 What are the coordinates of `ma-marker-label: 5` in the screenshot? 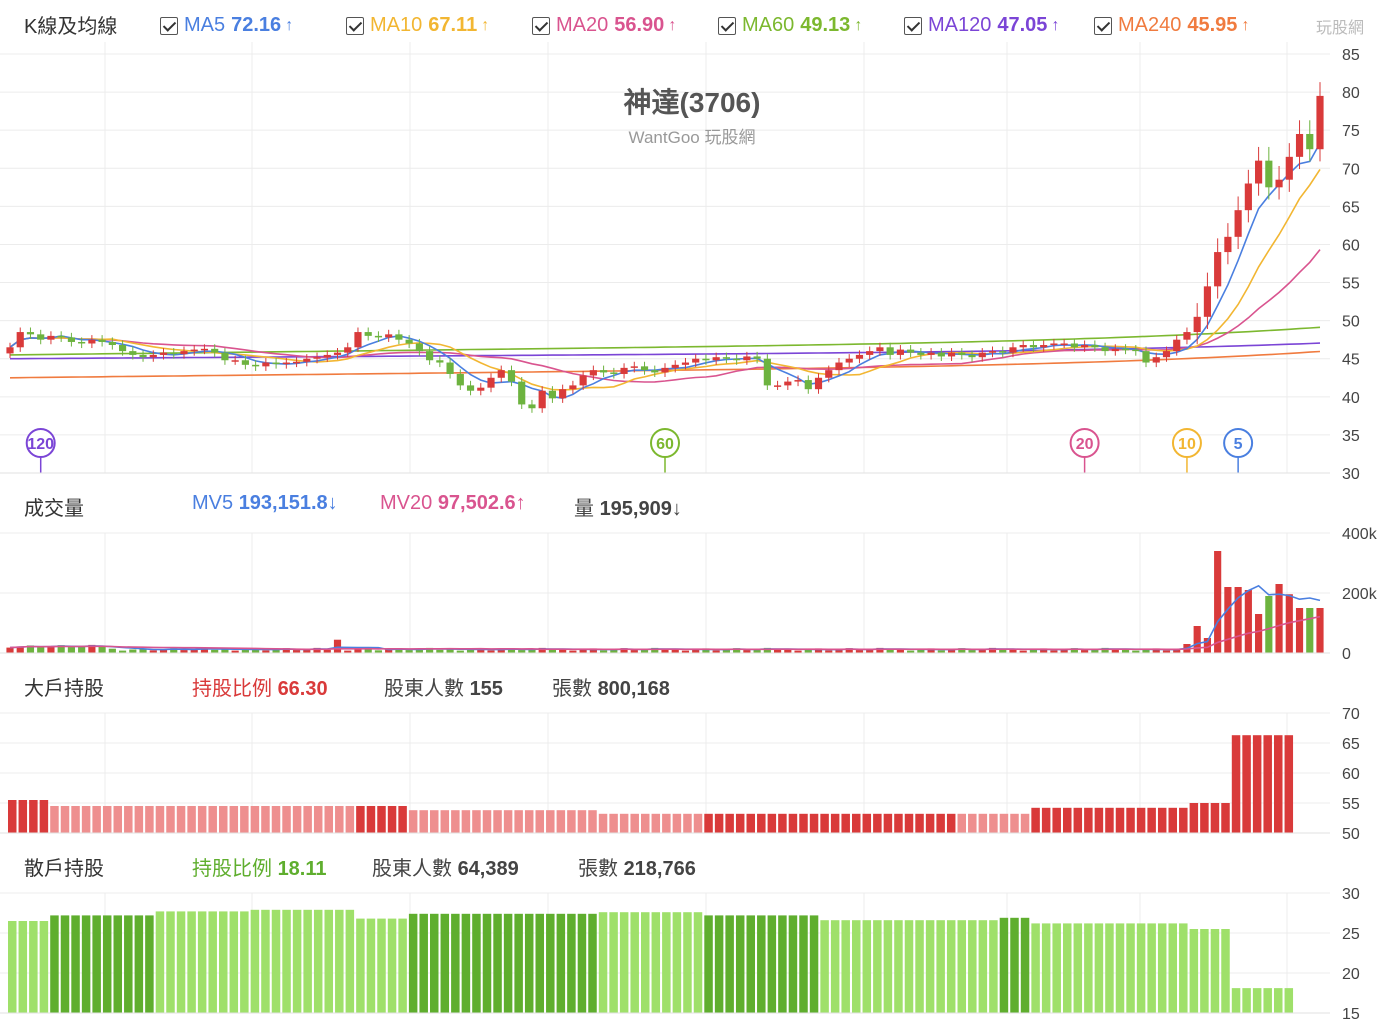 It's located at (1238, 444).